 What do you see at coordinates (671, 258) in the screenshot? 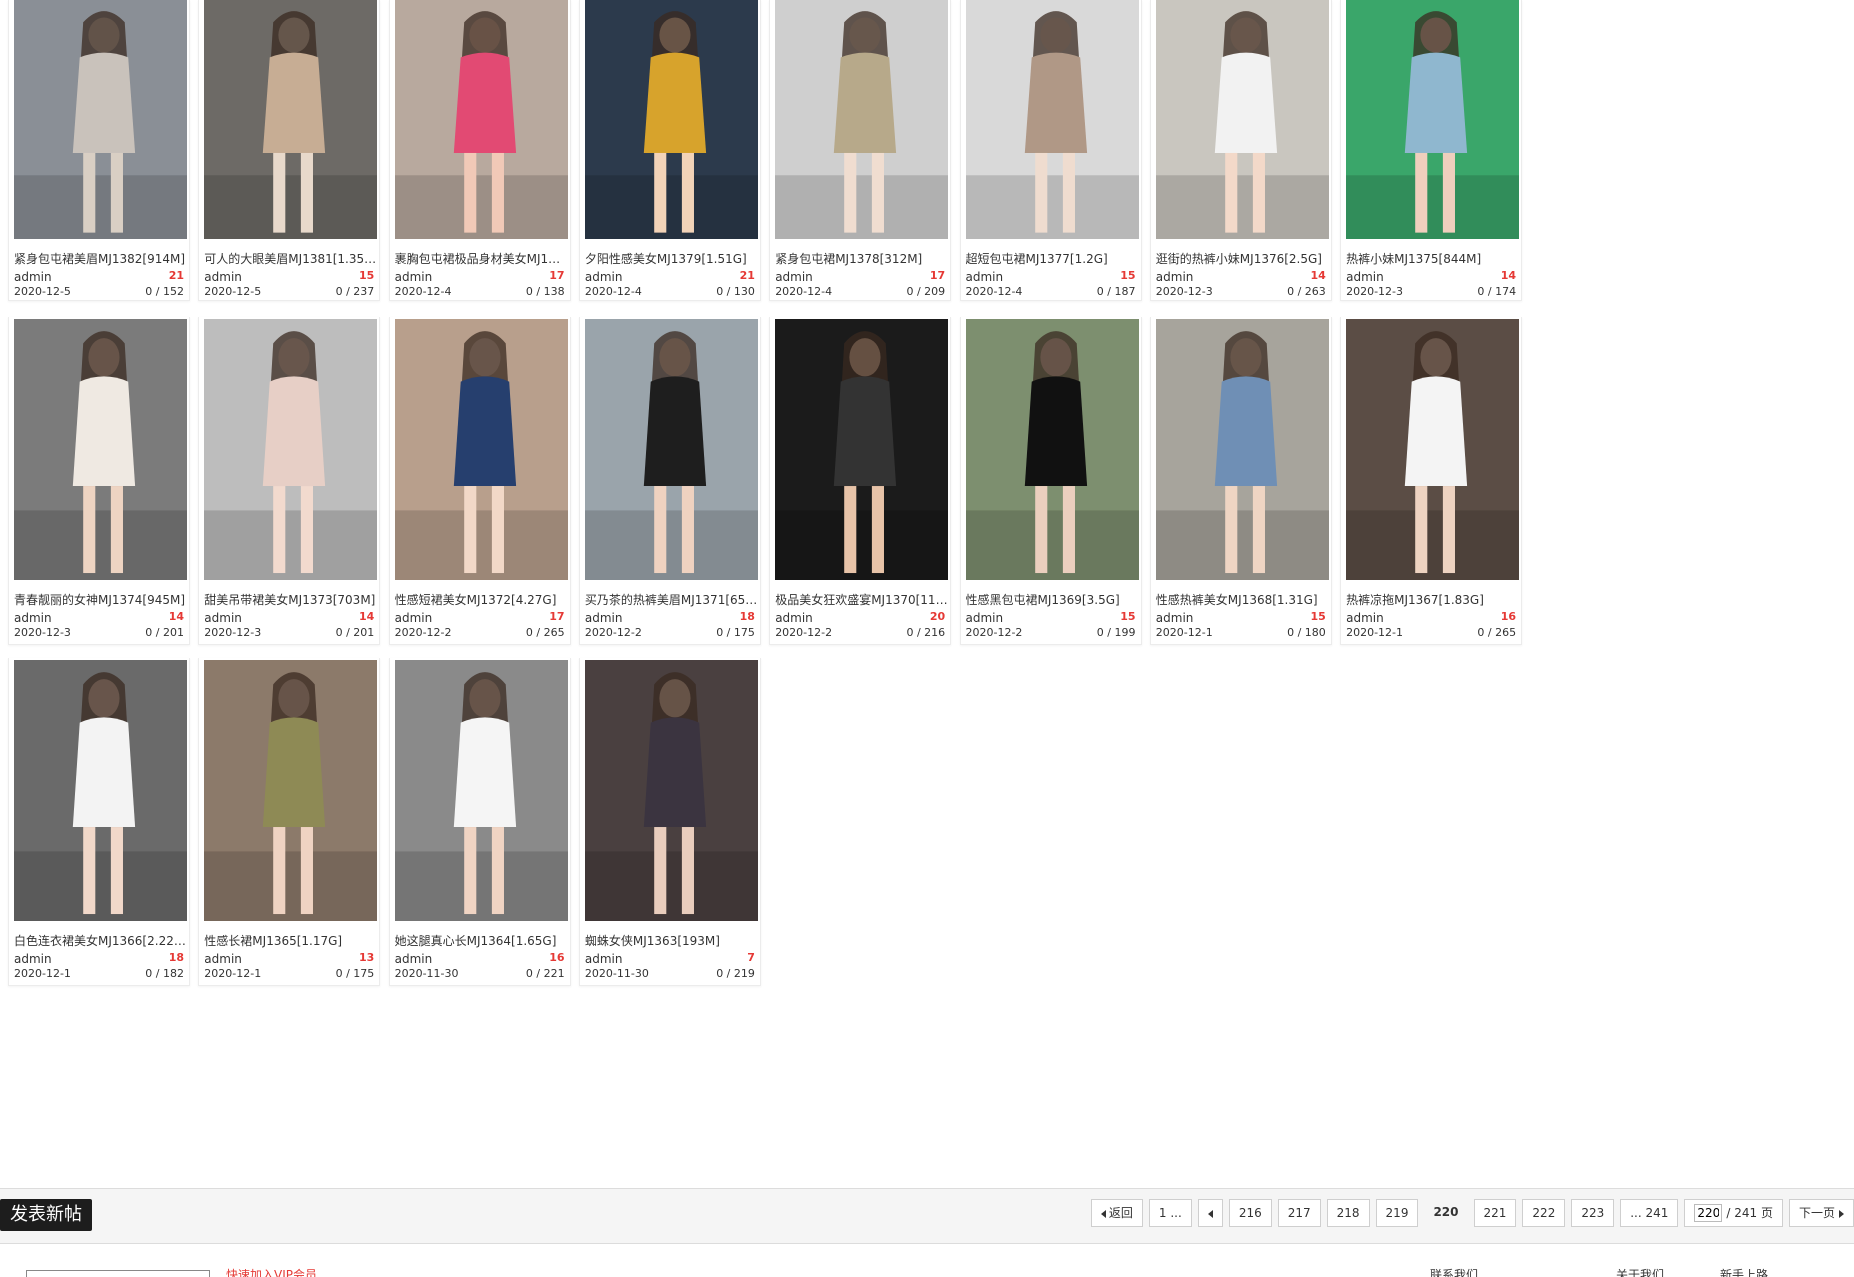
I see `post-title: 夕阳性感美女MJ1379[1.51G]` at bounding box center [671, 258].